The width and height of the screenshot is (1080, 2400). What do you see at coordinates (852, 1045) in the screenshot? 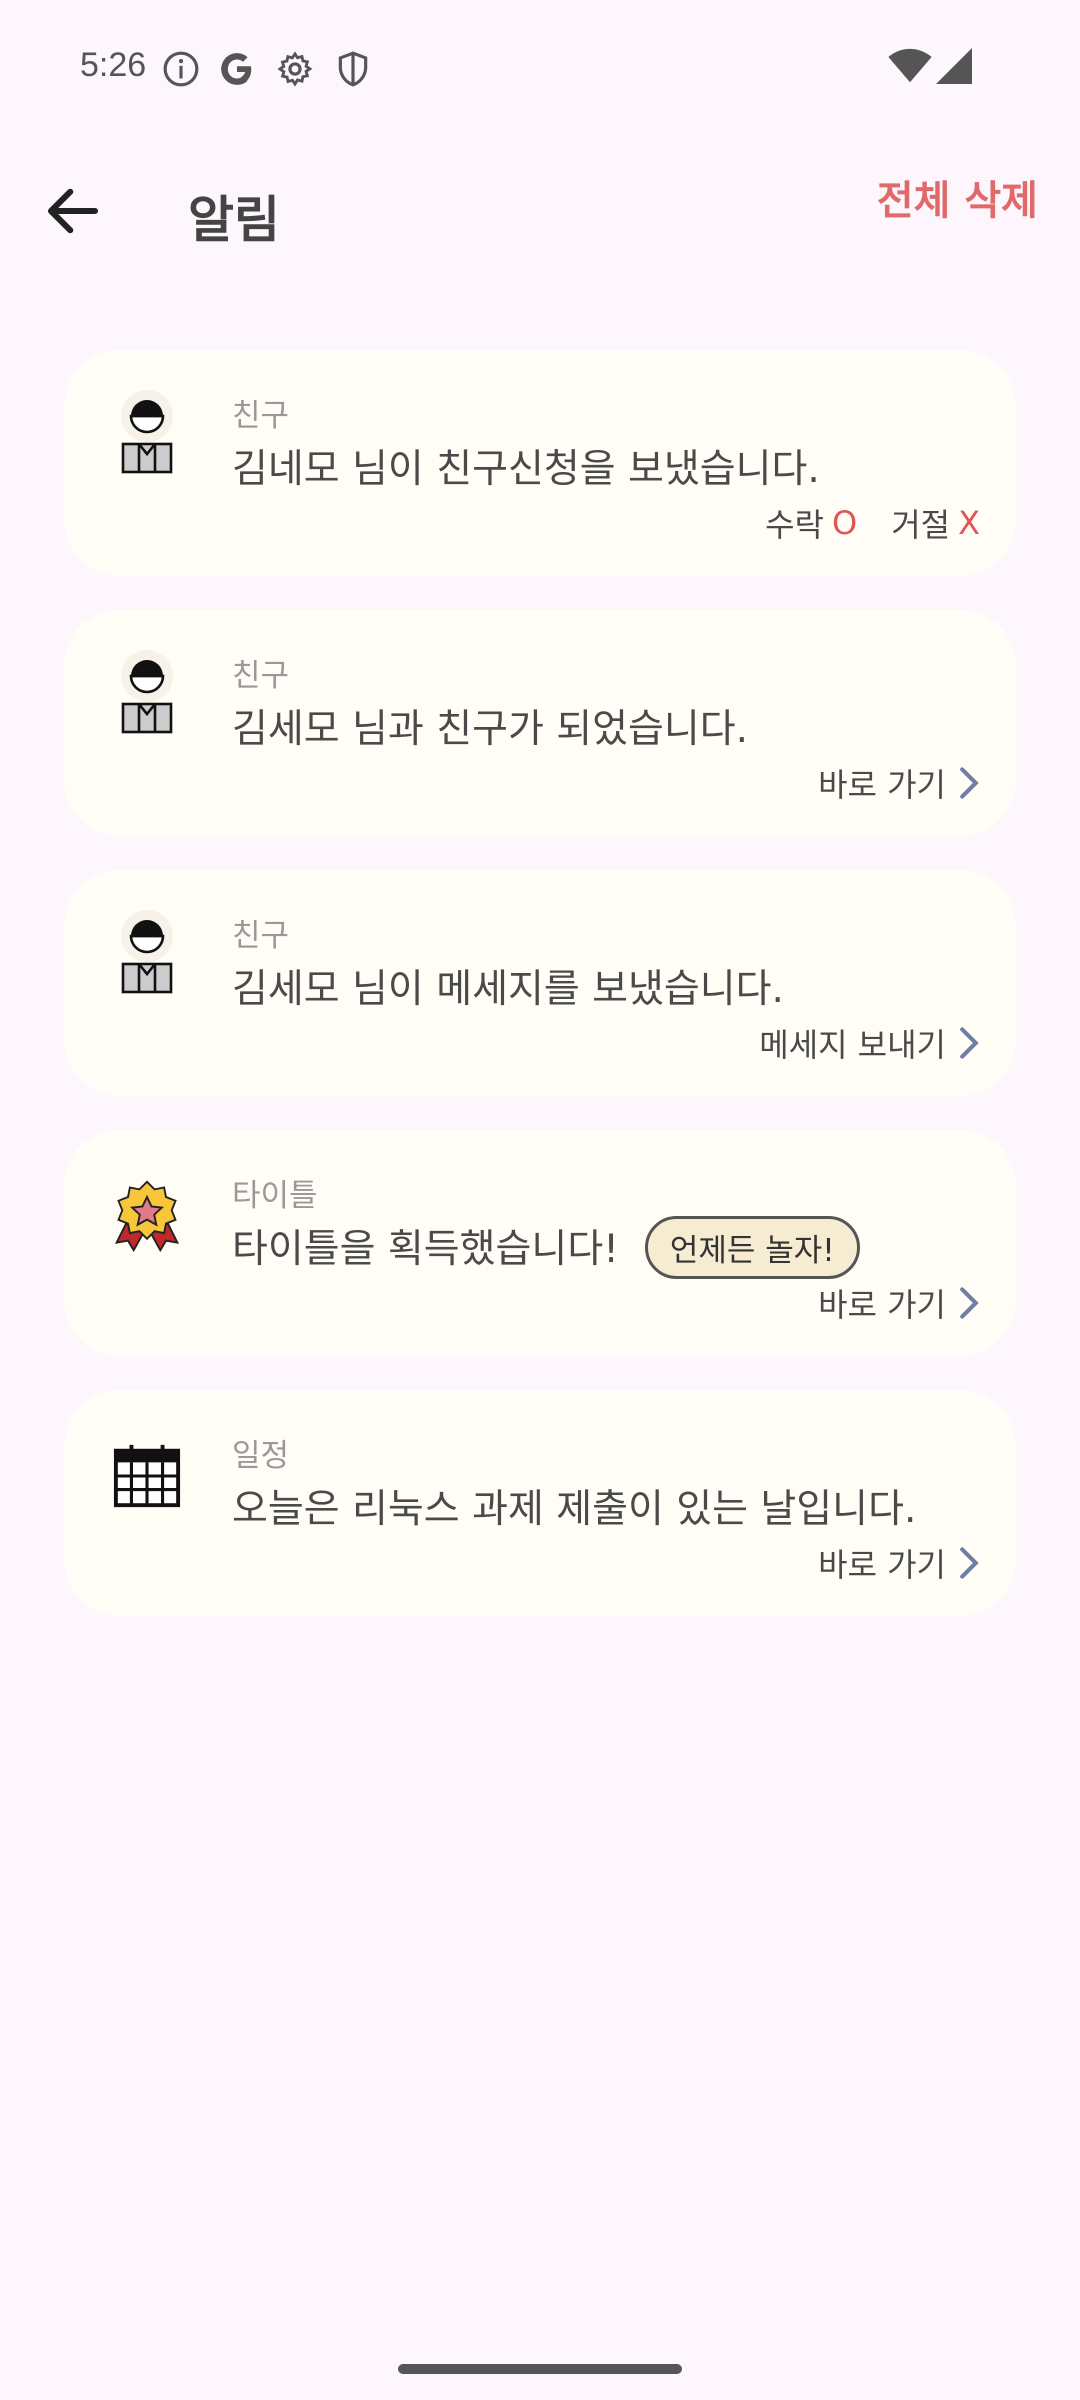
I see `action-label: 메세지 보내기` at bounding box center [852, 1045].